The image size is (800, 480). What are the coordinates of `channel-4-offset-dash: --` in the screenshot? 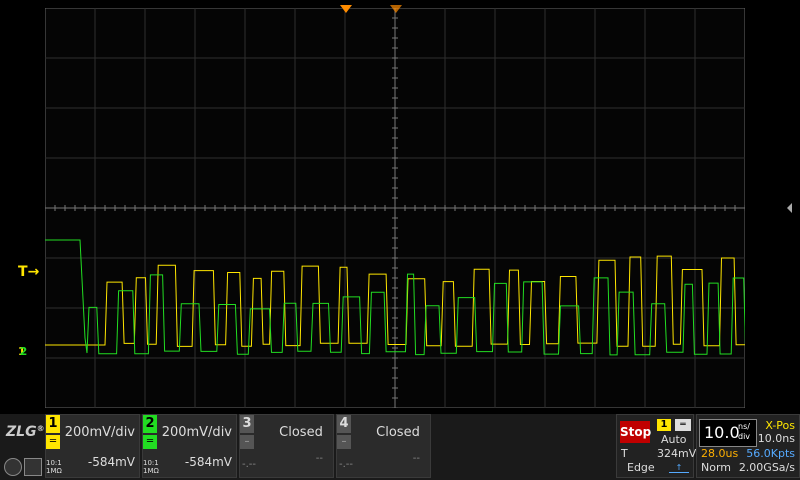 It's located at (416, 458).